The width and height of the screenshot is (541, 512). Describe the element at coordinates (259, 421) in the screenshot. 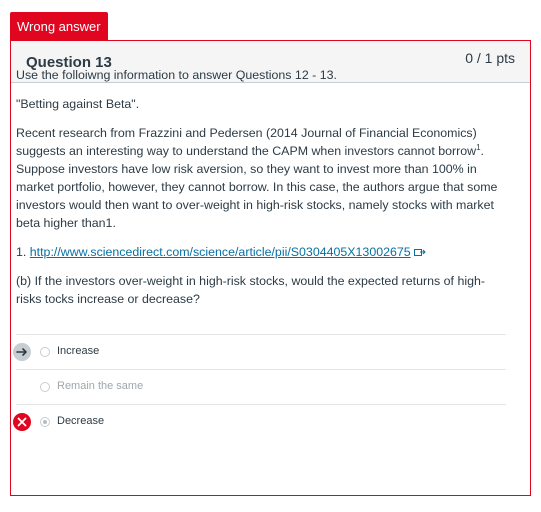

I see `answer-option-decrease: Decrease` at that location.